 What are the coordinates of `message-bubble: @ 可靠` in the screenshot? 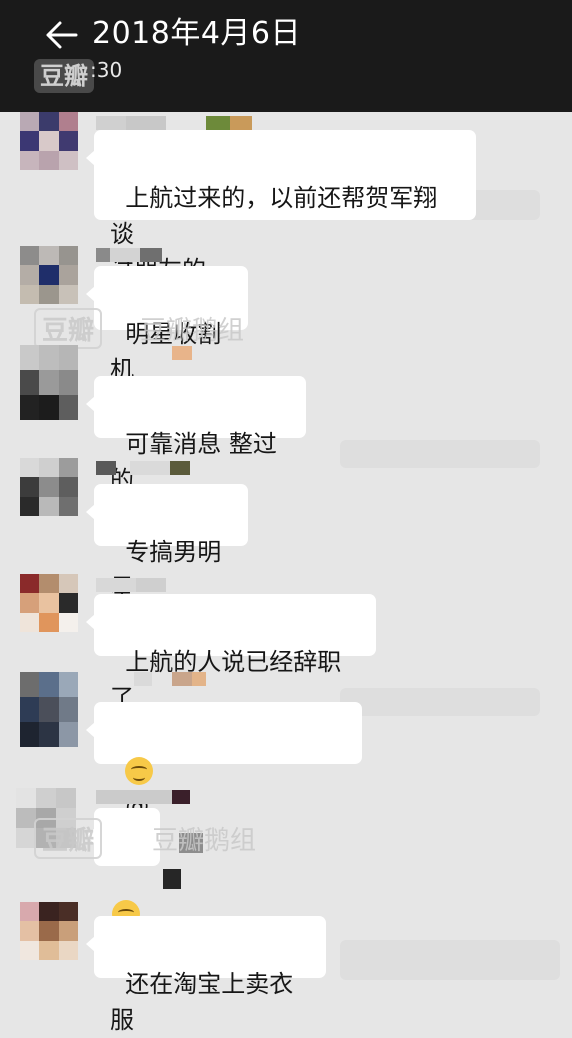 It's located at (224, 833).